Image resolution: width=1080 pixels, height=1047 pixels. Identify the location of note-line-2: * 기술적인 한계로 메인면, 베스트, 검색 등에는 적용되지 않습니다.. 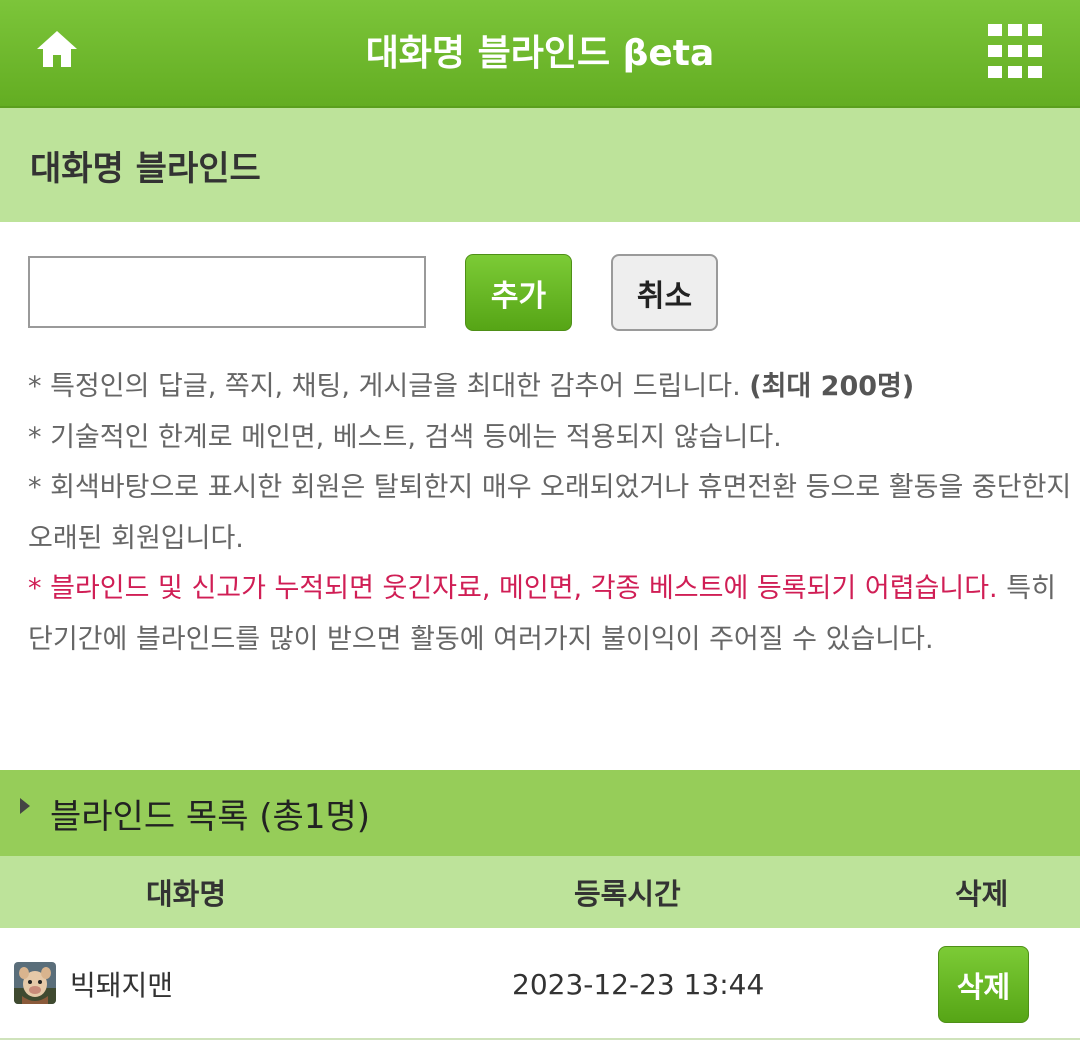
(405, 437).